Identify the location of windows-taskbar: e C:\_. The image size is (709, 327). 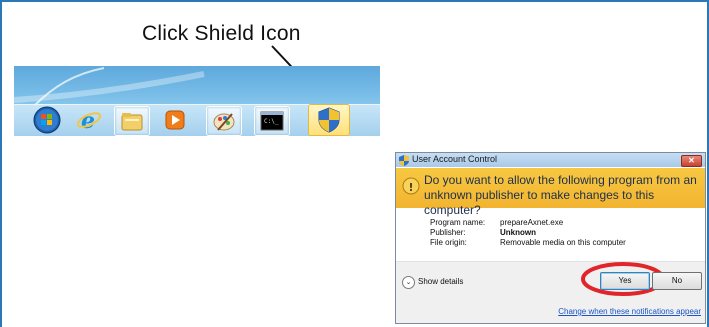
(197, 101).